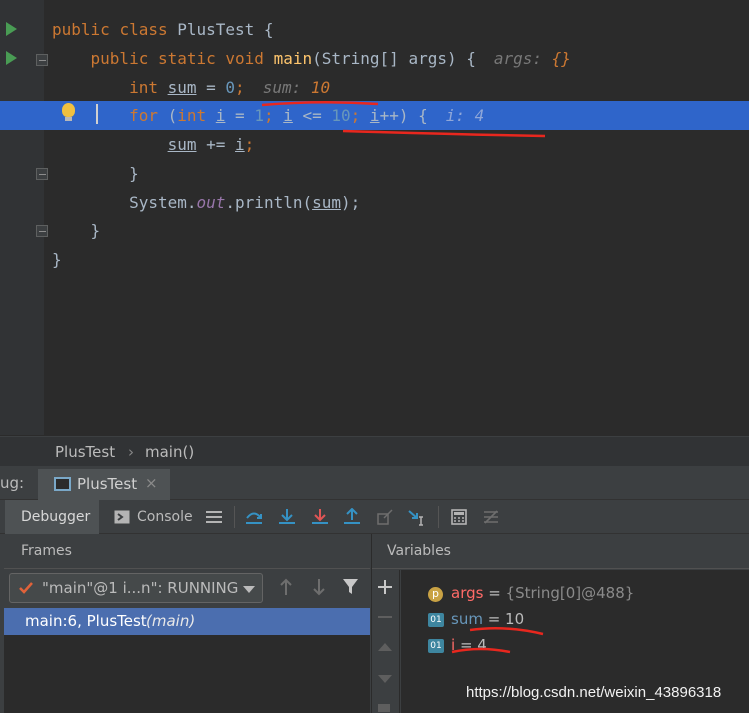 The image size is (749, 713). What do you see at coordinates (341, 115) in the screenshot?
I see `code-token: 10` at bounding box center [341, 115].